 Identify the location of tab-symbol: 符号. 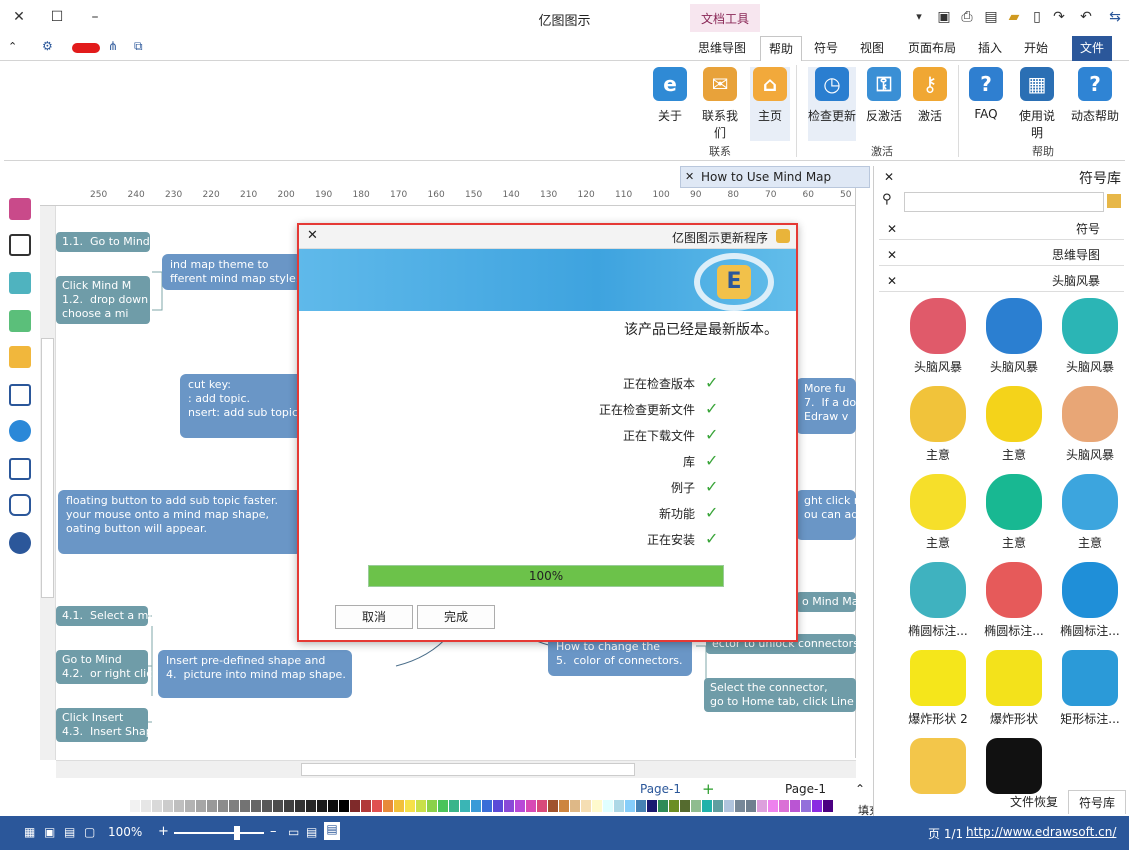
(826, 48).